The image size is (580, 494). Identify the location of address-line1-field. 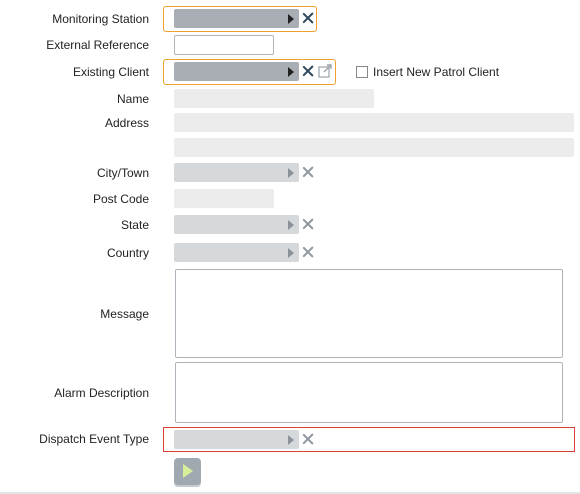
(374, 122).